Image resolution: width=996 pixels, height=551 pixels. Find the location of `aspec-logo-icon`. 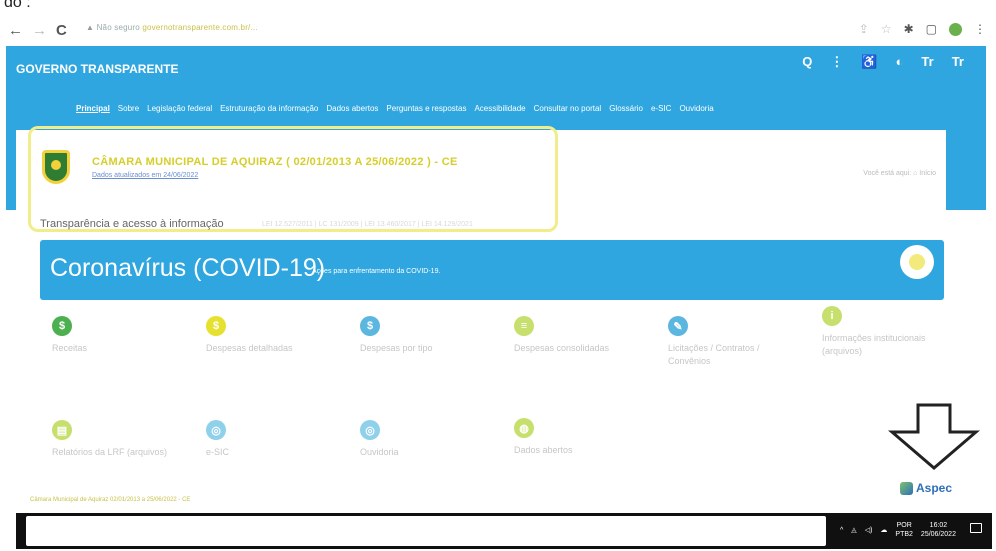

aspec-logo-icon is located at coordinates (906, 488).